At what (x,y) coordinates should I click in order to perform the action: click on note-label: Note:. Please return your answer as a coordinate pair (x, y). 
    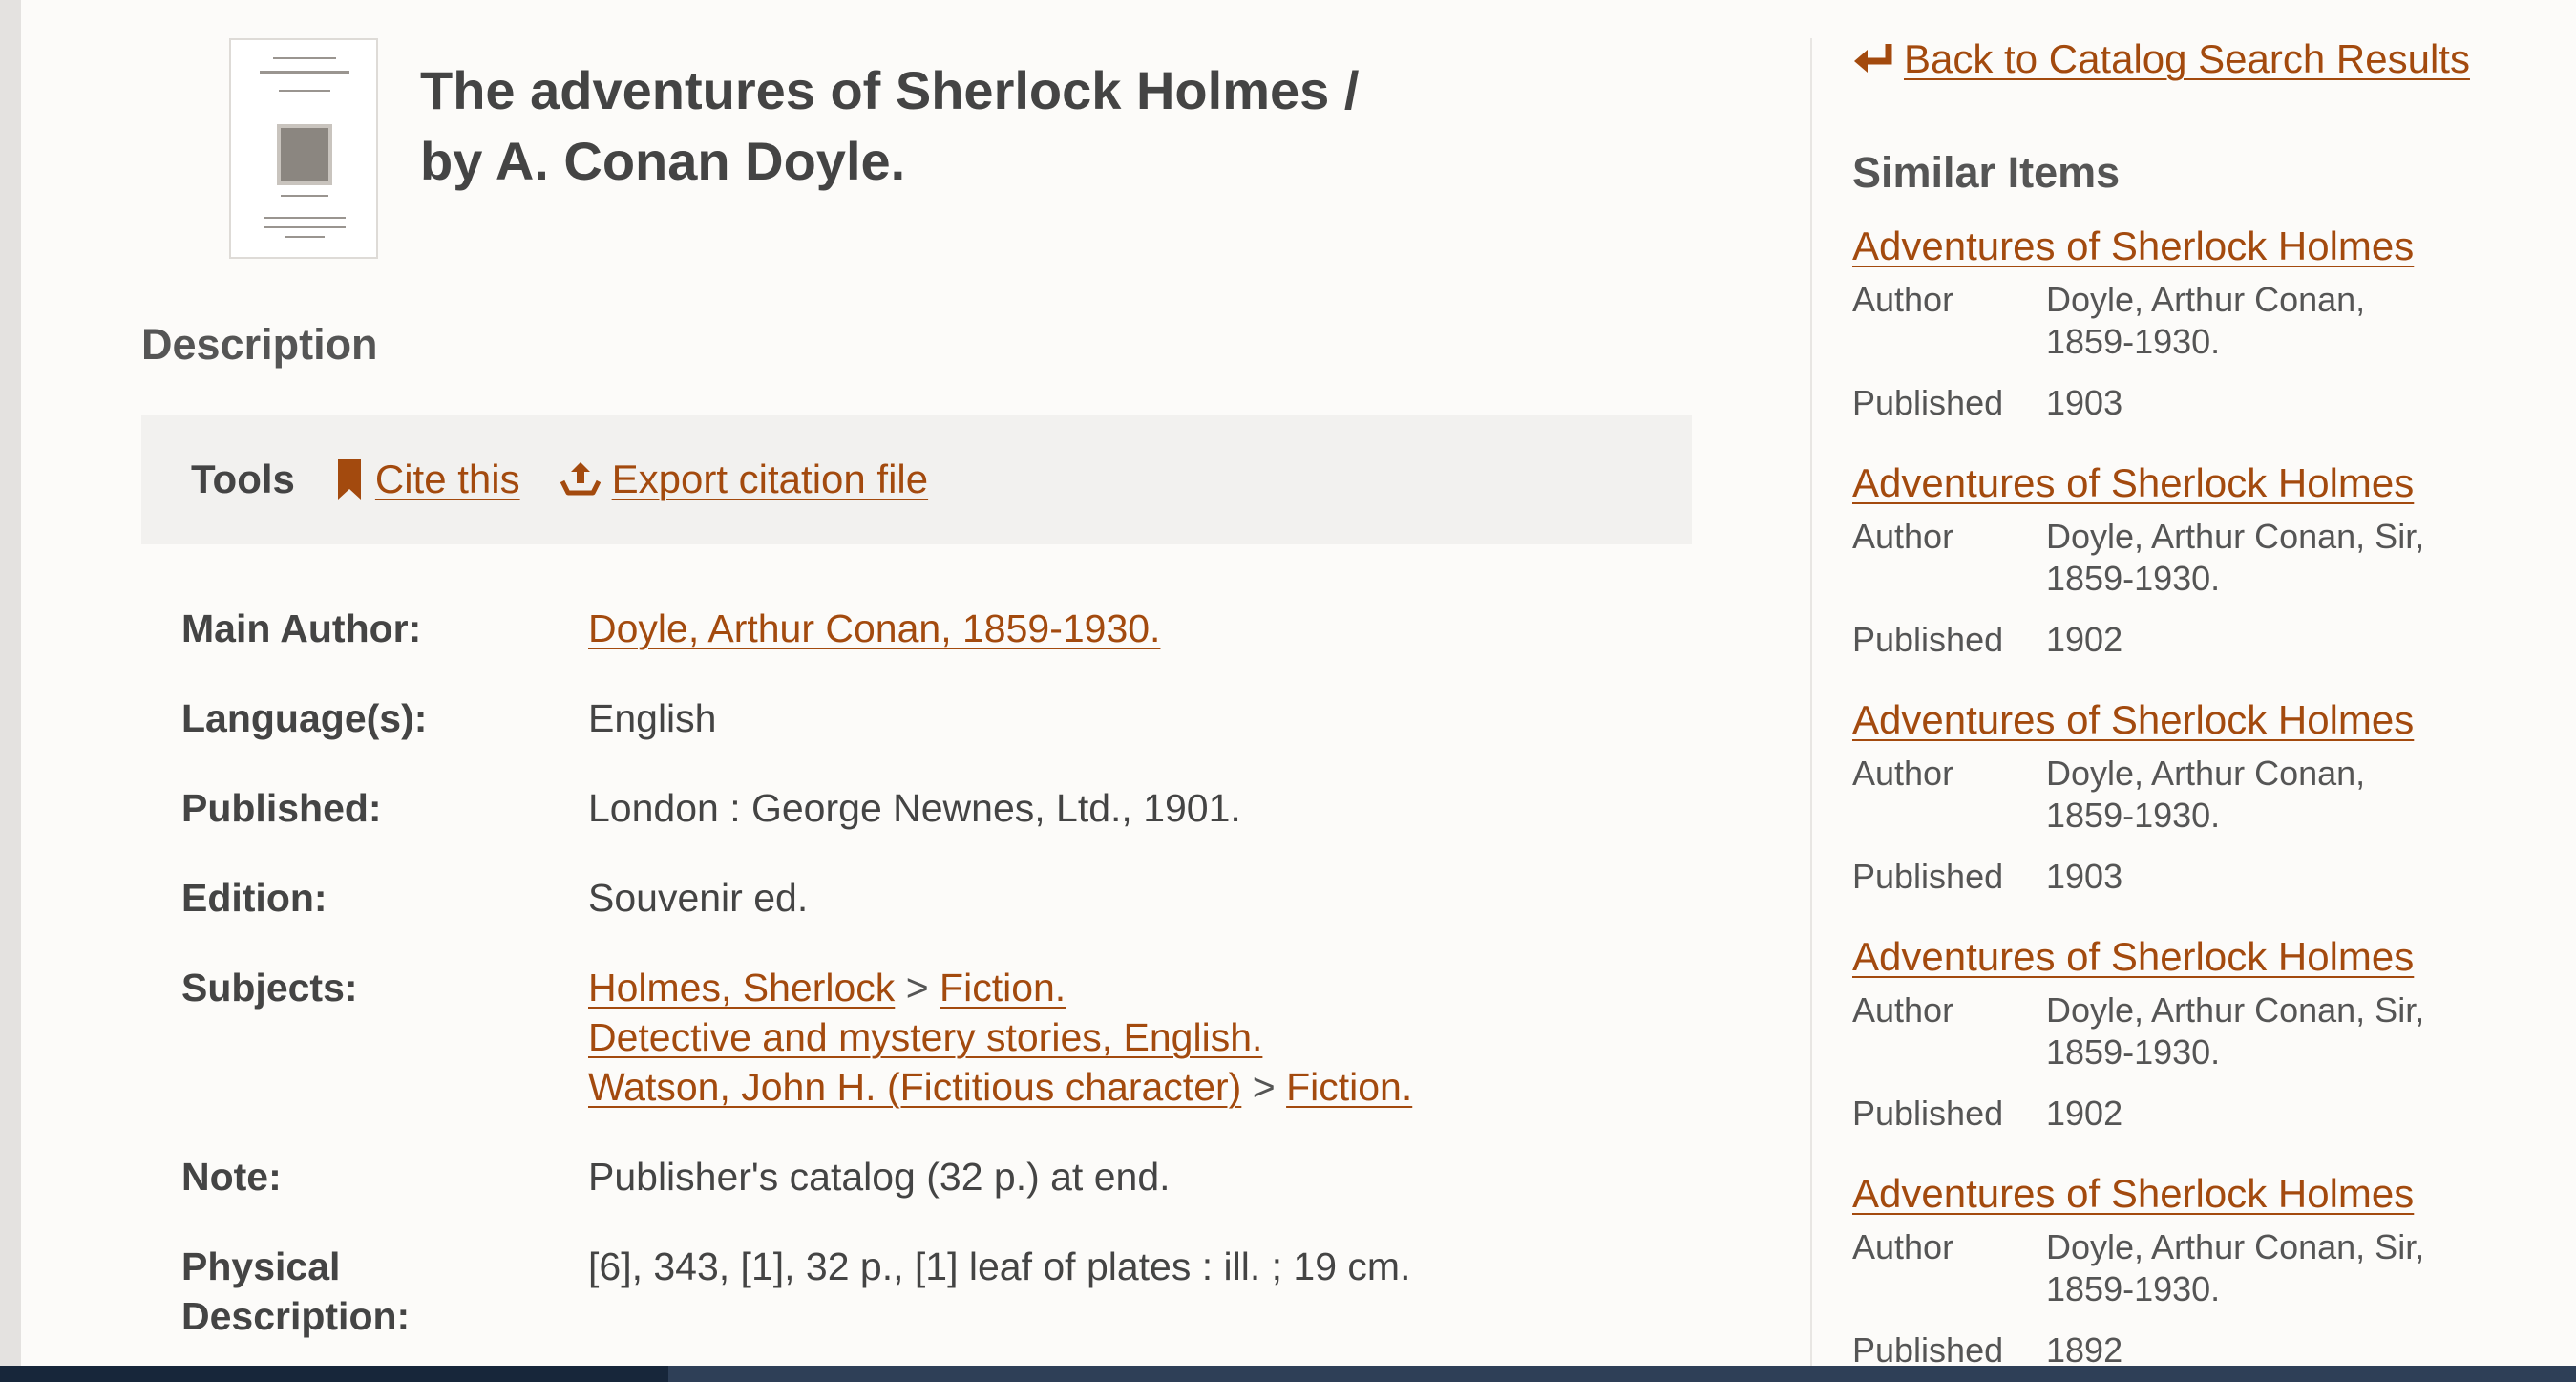
    Looking at the image, I should click on (231, 1177).